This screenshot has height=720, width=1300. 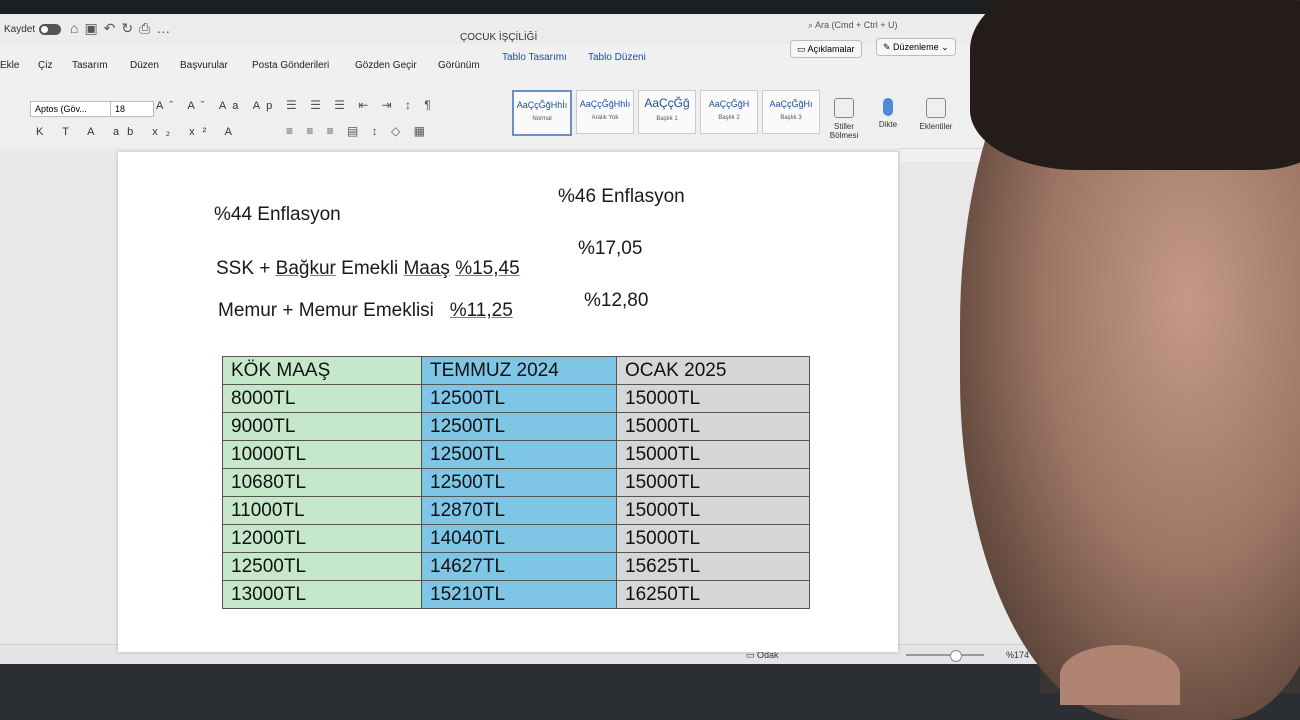 What do you see at coordinates (519, 510) in the screenshot?
I see `table-cell: 12870TL` at bounding box center [519, 510].